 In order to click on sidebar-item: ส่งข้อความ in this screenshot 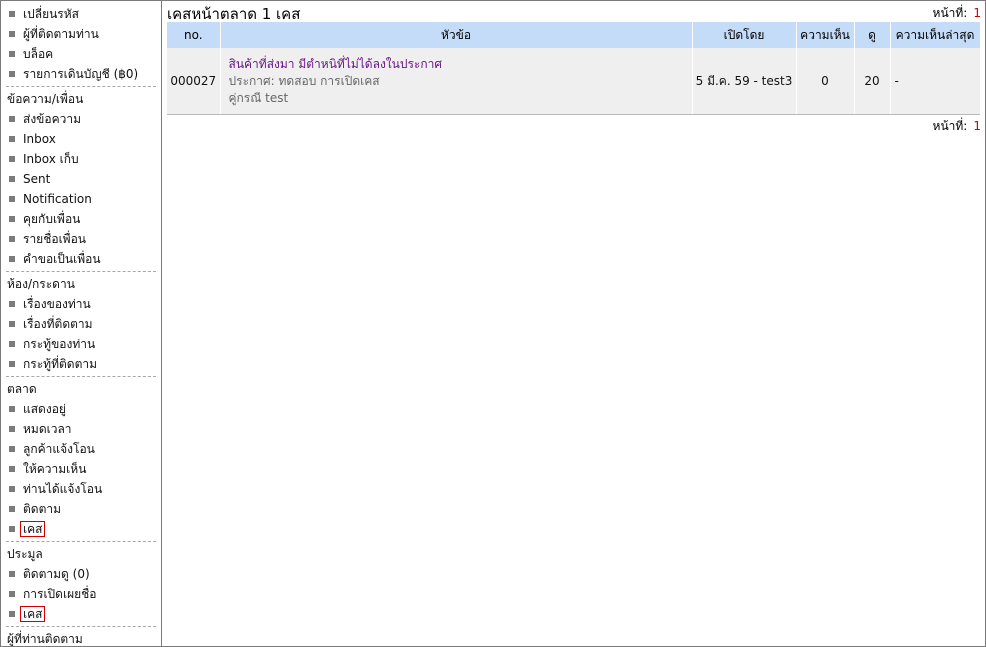, I will do `click(81, 119)`.